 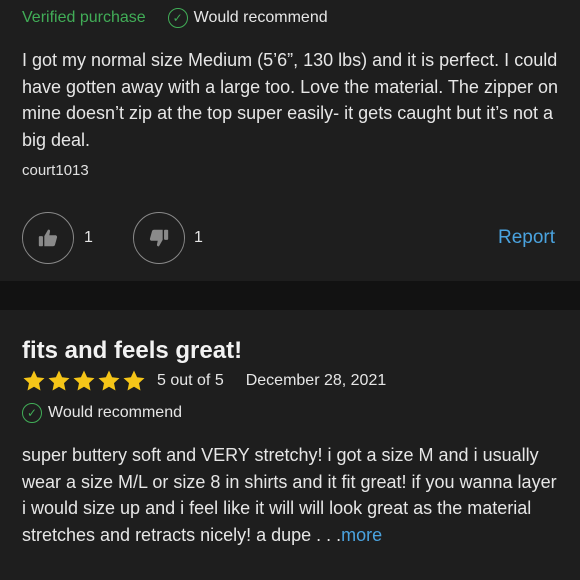 What do you see at coordinates (526, 238) in the screenshot?
I see `report-link: Report` at bounding box center [526, 238].